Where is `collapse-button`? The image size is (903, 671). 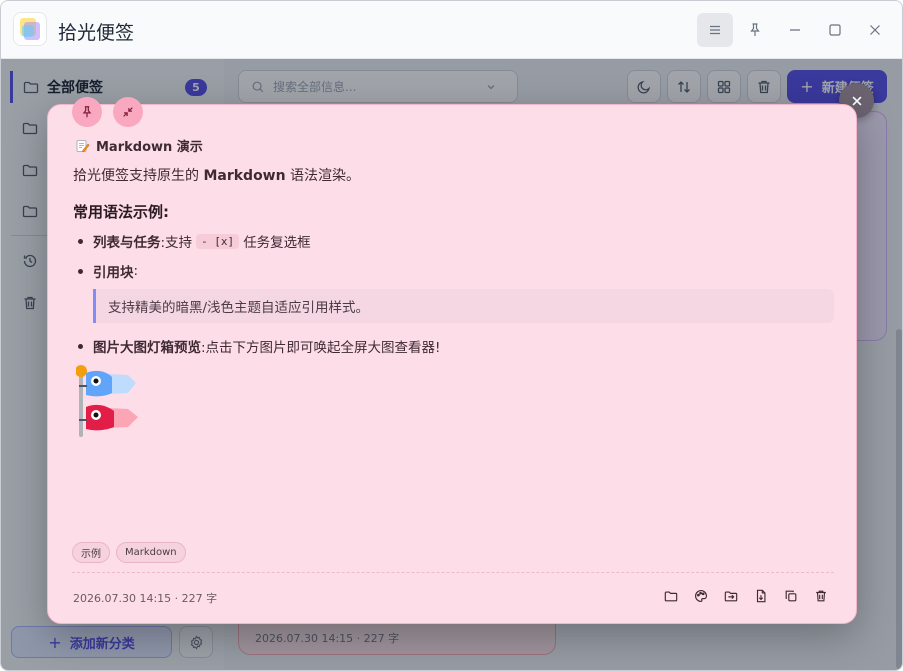 collapse-button is located at coordinates (128, 112).